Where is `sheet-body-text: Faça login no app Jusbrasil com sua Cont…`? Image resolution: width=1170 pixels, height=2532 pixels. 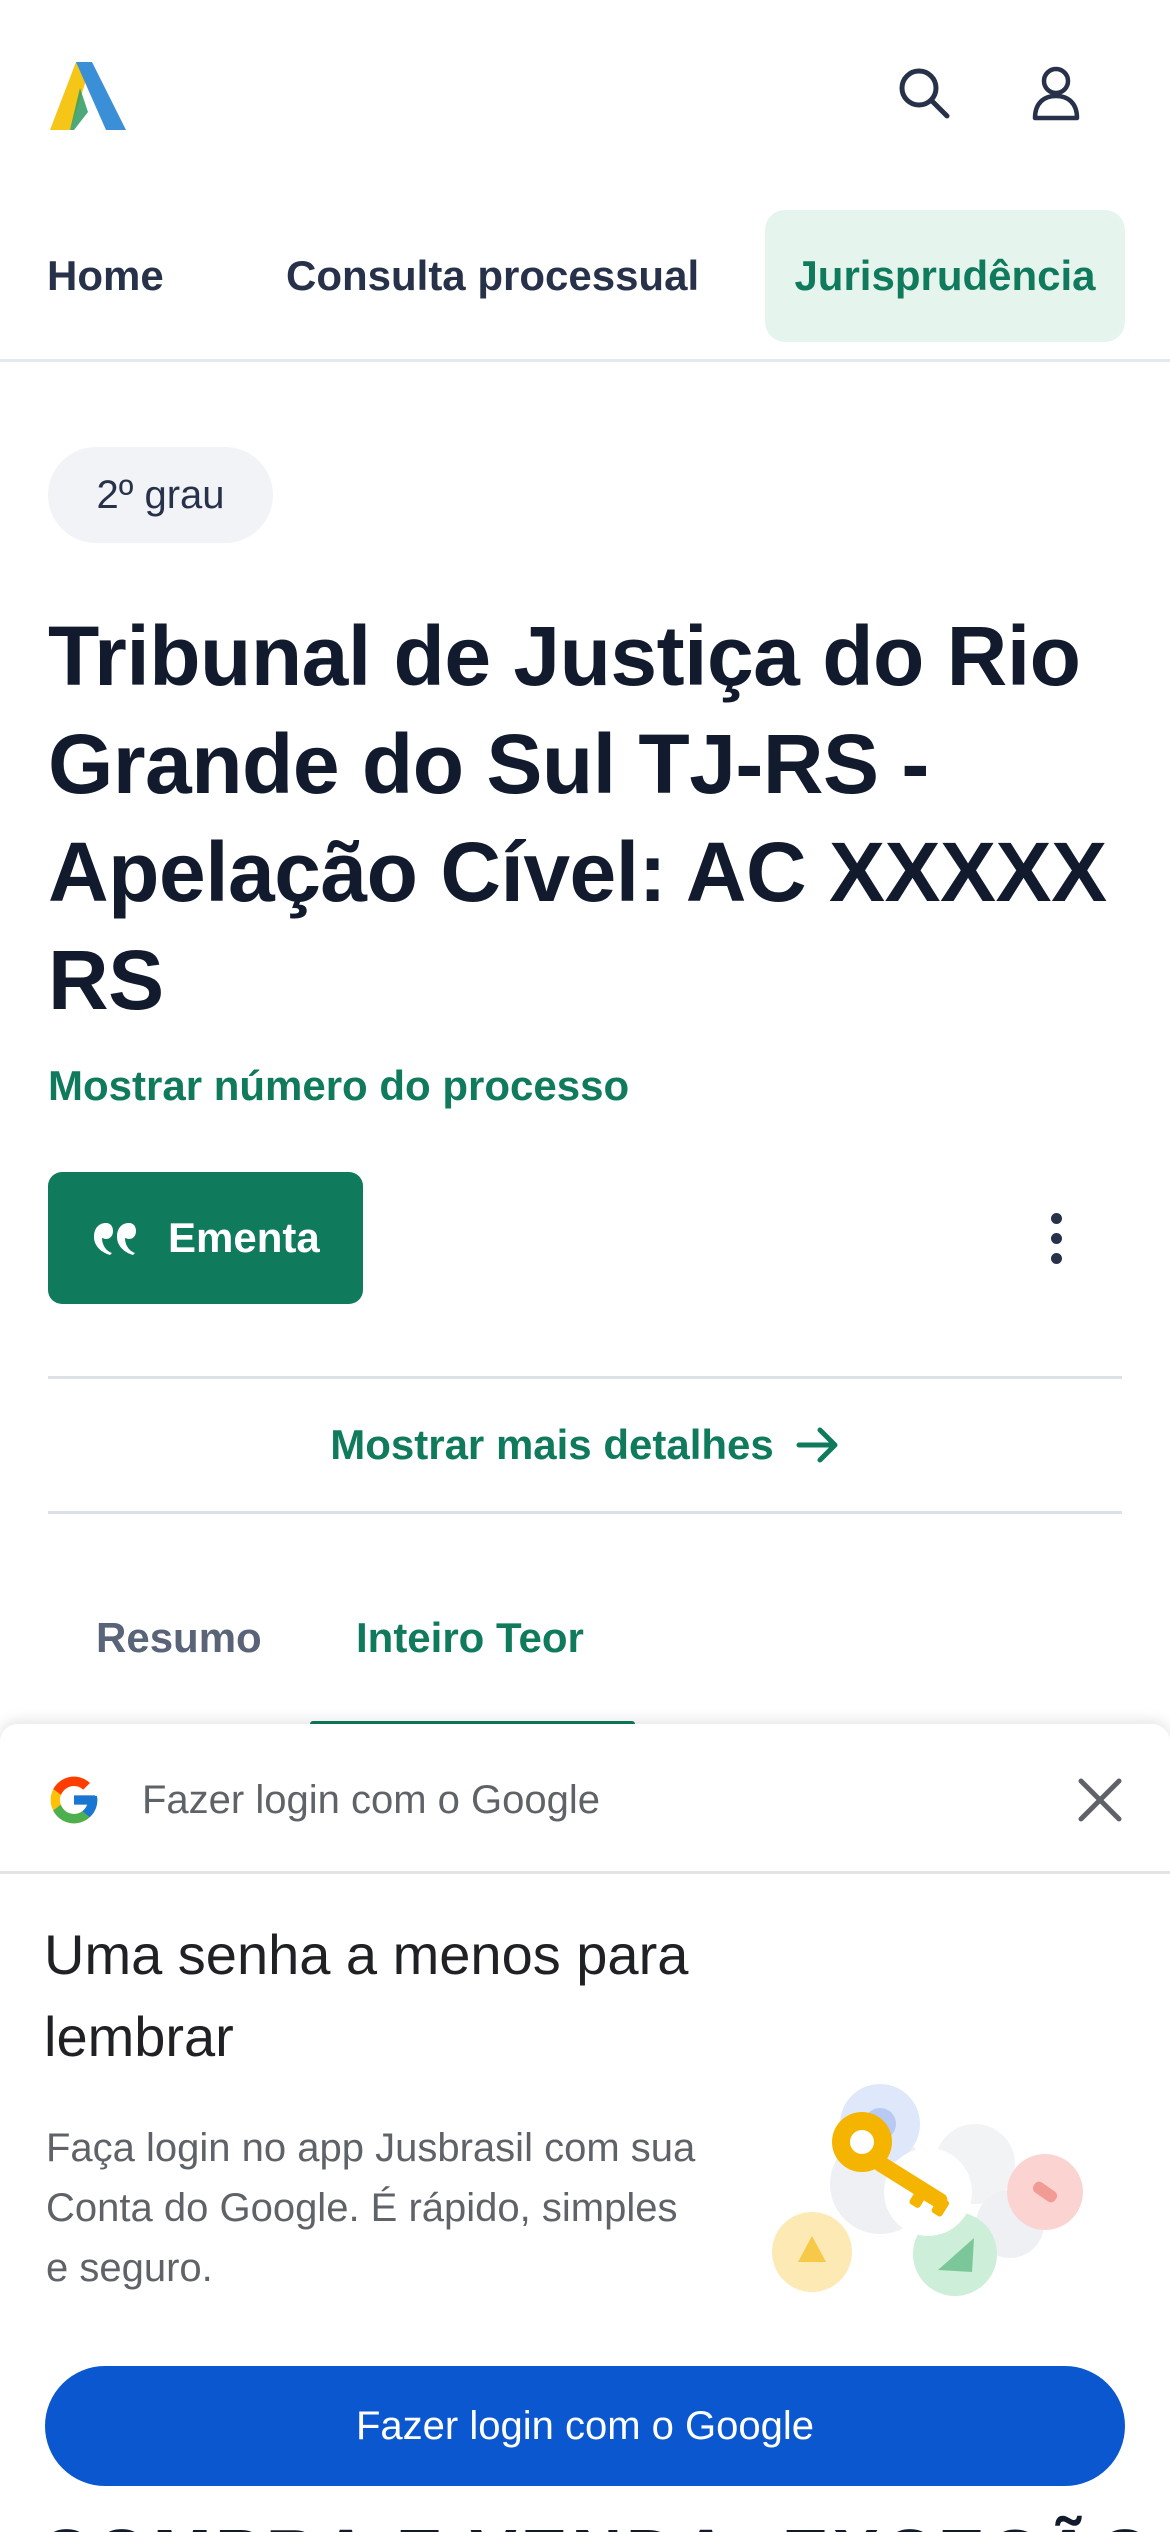
sheet-body-text: Faça login no app Jusbrasil com sua Cont… is located at coordinates (371, 2208).